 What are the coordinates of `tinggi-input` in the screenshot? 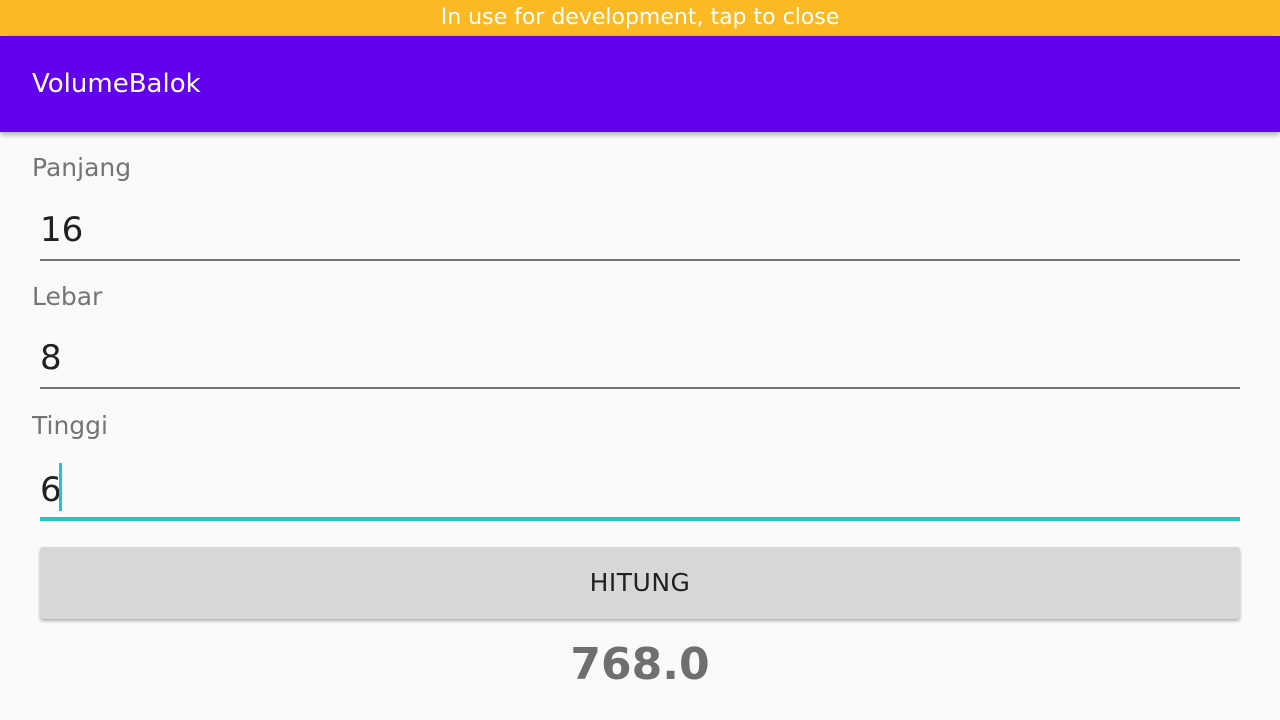 It's located at (640, 490).